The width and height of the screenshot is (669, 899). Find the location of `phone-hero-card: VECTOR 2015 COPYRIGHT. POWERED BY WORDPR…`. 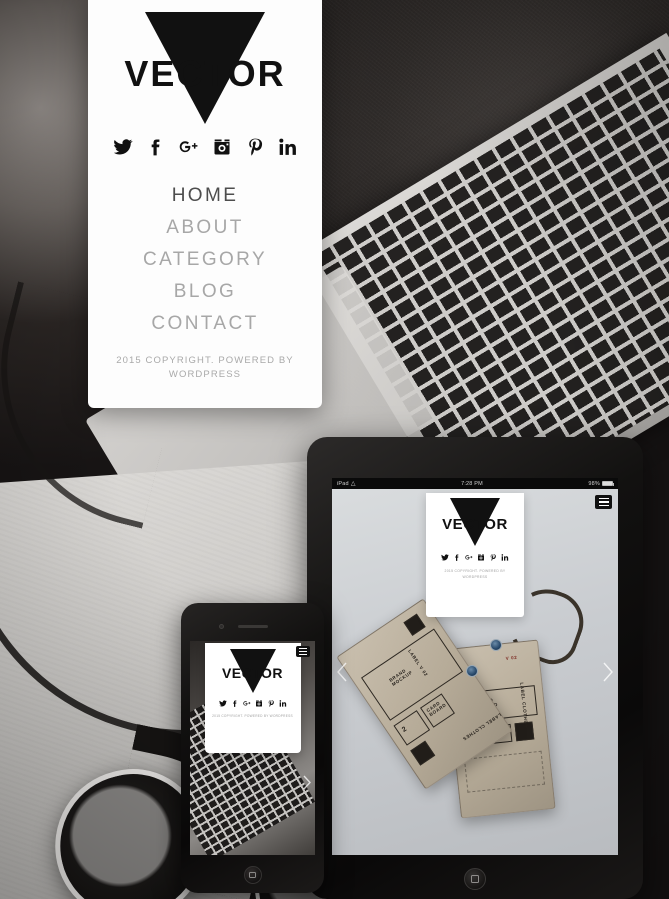

phone-hero-card: VECTOR 2015 COPYRIGHT. POWERED BY WORDPR… is located at coordinates (252, 698).